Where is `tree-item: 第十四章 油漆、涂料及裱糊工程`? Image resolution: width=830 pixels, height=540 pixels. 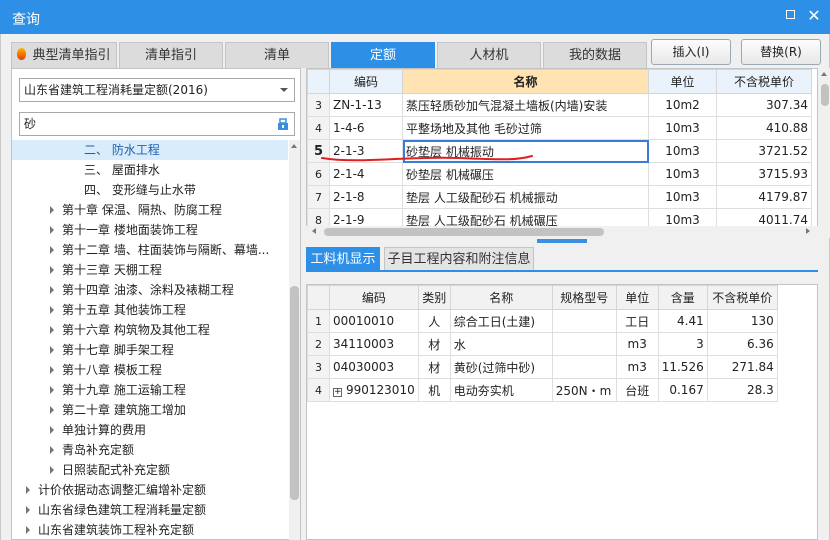
tree-item: 第十四章 油漆、涂料及裱糊工程 is located at coordinates (150, 290).